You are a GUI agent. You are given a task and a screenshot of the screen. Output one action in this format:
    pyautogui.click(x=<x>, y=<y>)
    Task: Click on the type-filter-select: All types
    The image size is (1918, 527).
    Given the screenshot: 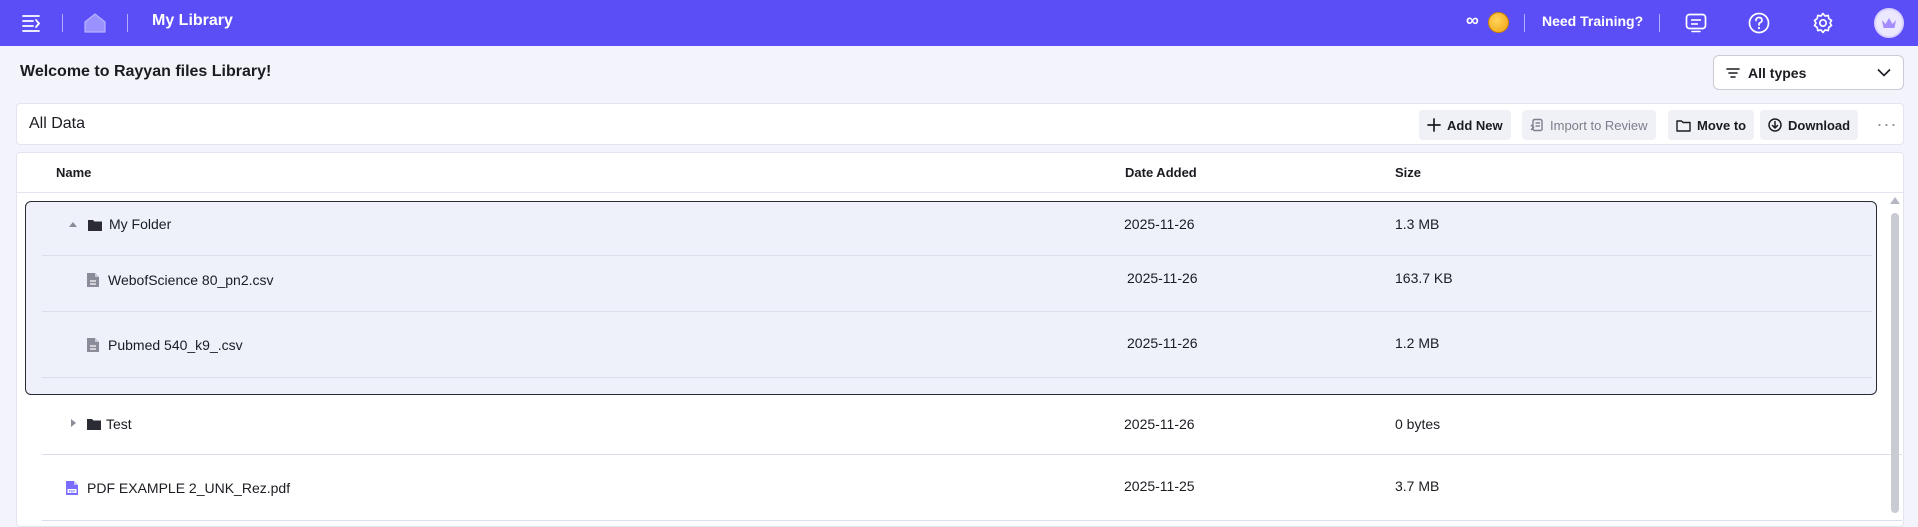 What is the action you would take?
    pyautogui.click(x=1808, y=72)
    